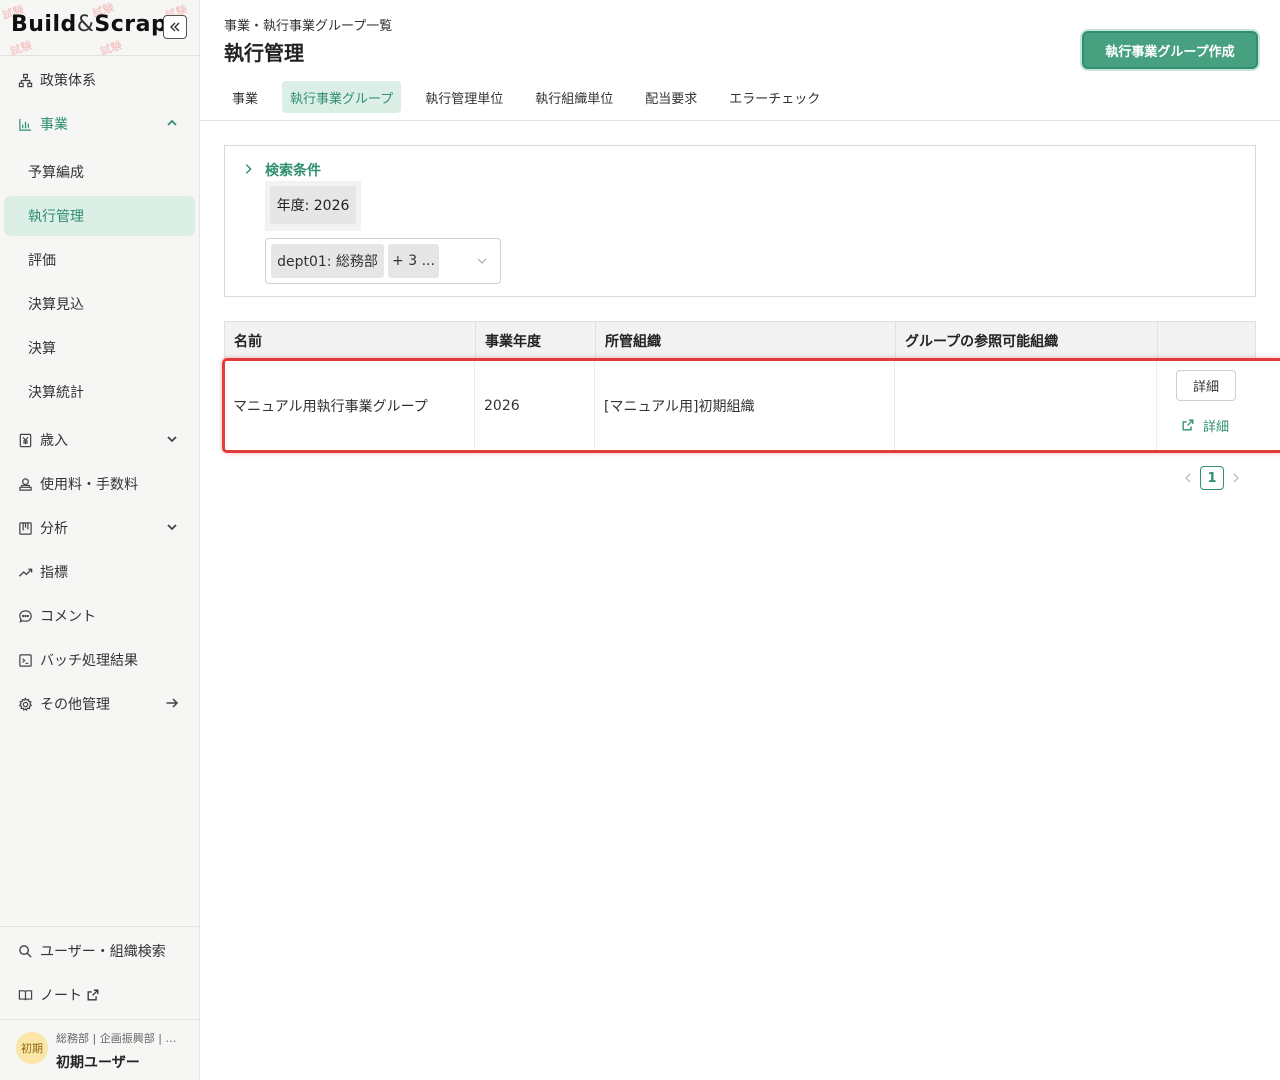  I want to click on tab-bar: 事業 執行事業グループ 執行管理単位 執行組織単位 配当要求 エラーチェック, so click(534, 97).